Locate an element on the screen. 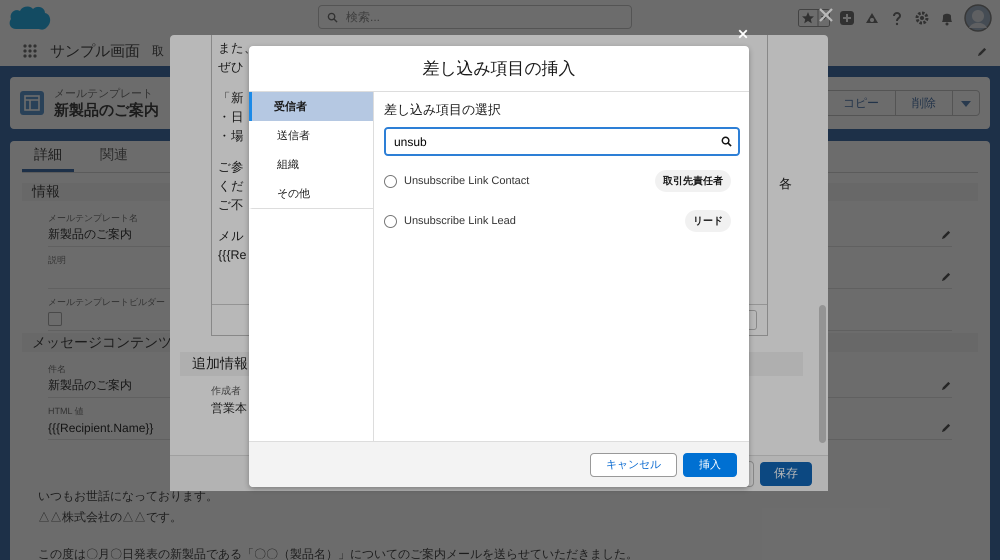 The width and height of the screenshot is (1000, 560). tab: 関連 is located at coordinates (114, 156).